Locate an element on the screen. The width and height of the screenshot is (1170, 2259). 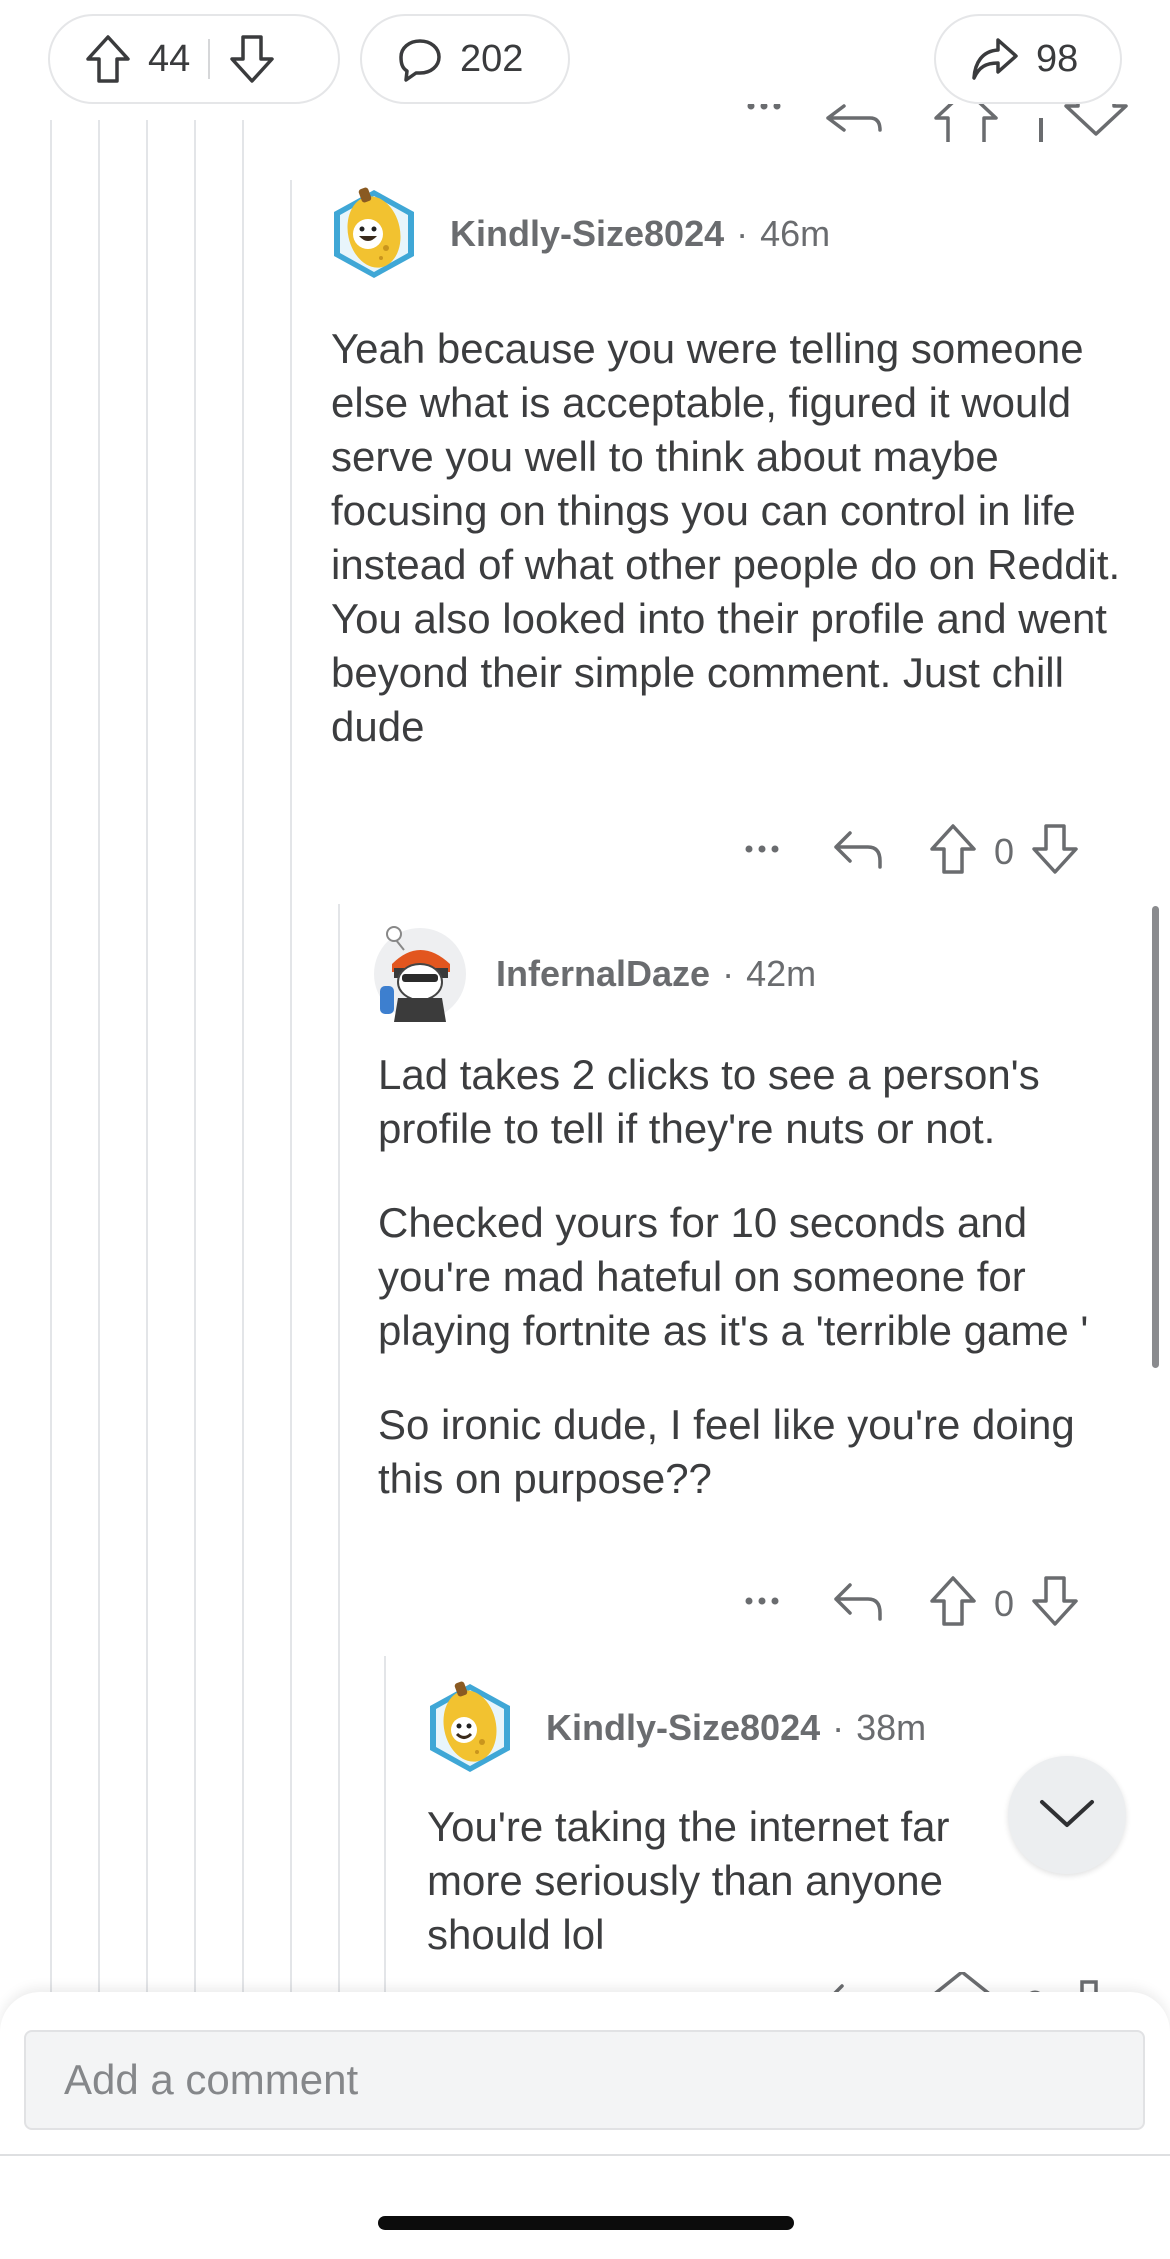
comment-header: InfernalDaze · 42m is located at coordinates (594, 974).